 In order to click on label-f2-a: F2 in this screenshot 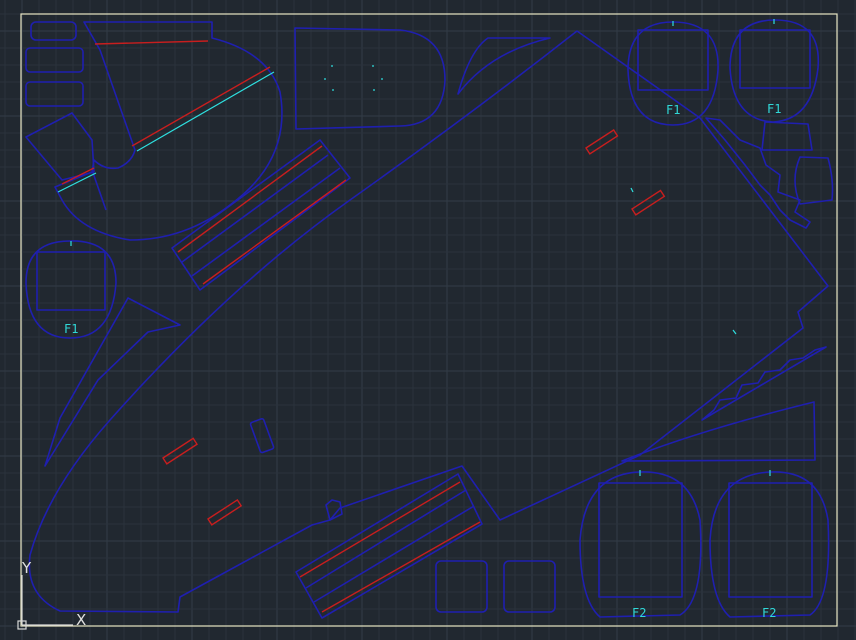, I will do `click(639, 613)`.